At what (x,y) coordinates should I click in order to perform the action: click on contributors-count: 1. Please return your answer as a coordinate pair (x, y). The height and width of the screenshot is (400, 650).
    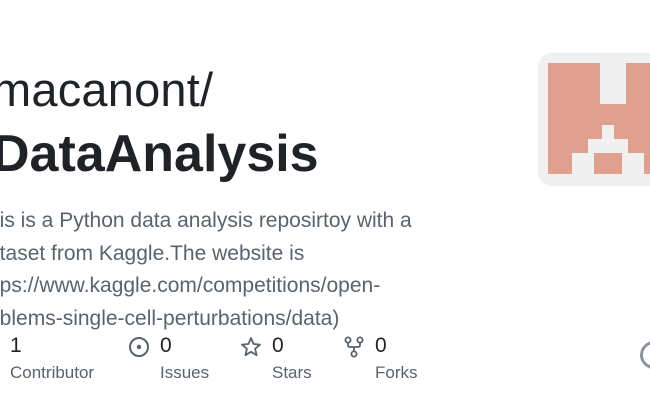
    Looking at the image, I should click on (16, 345).